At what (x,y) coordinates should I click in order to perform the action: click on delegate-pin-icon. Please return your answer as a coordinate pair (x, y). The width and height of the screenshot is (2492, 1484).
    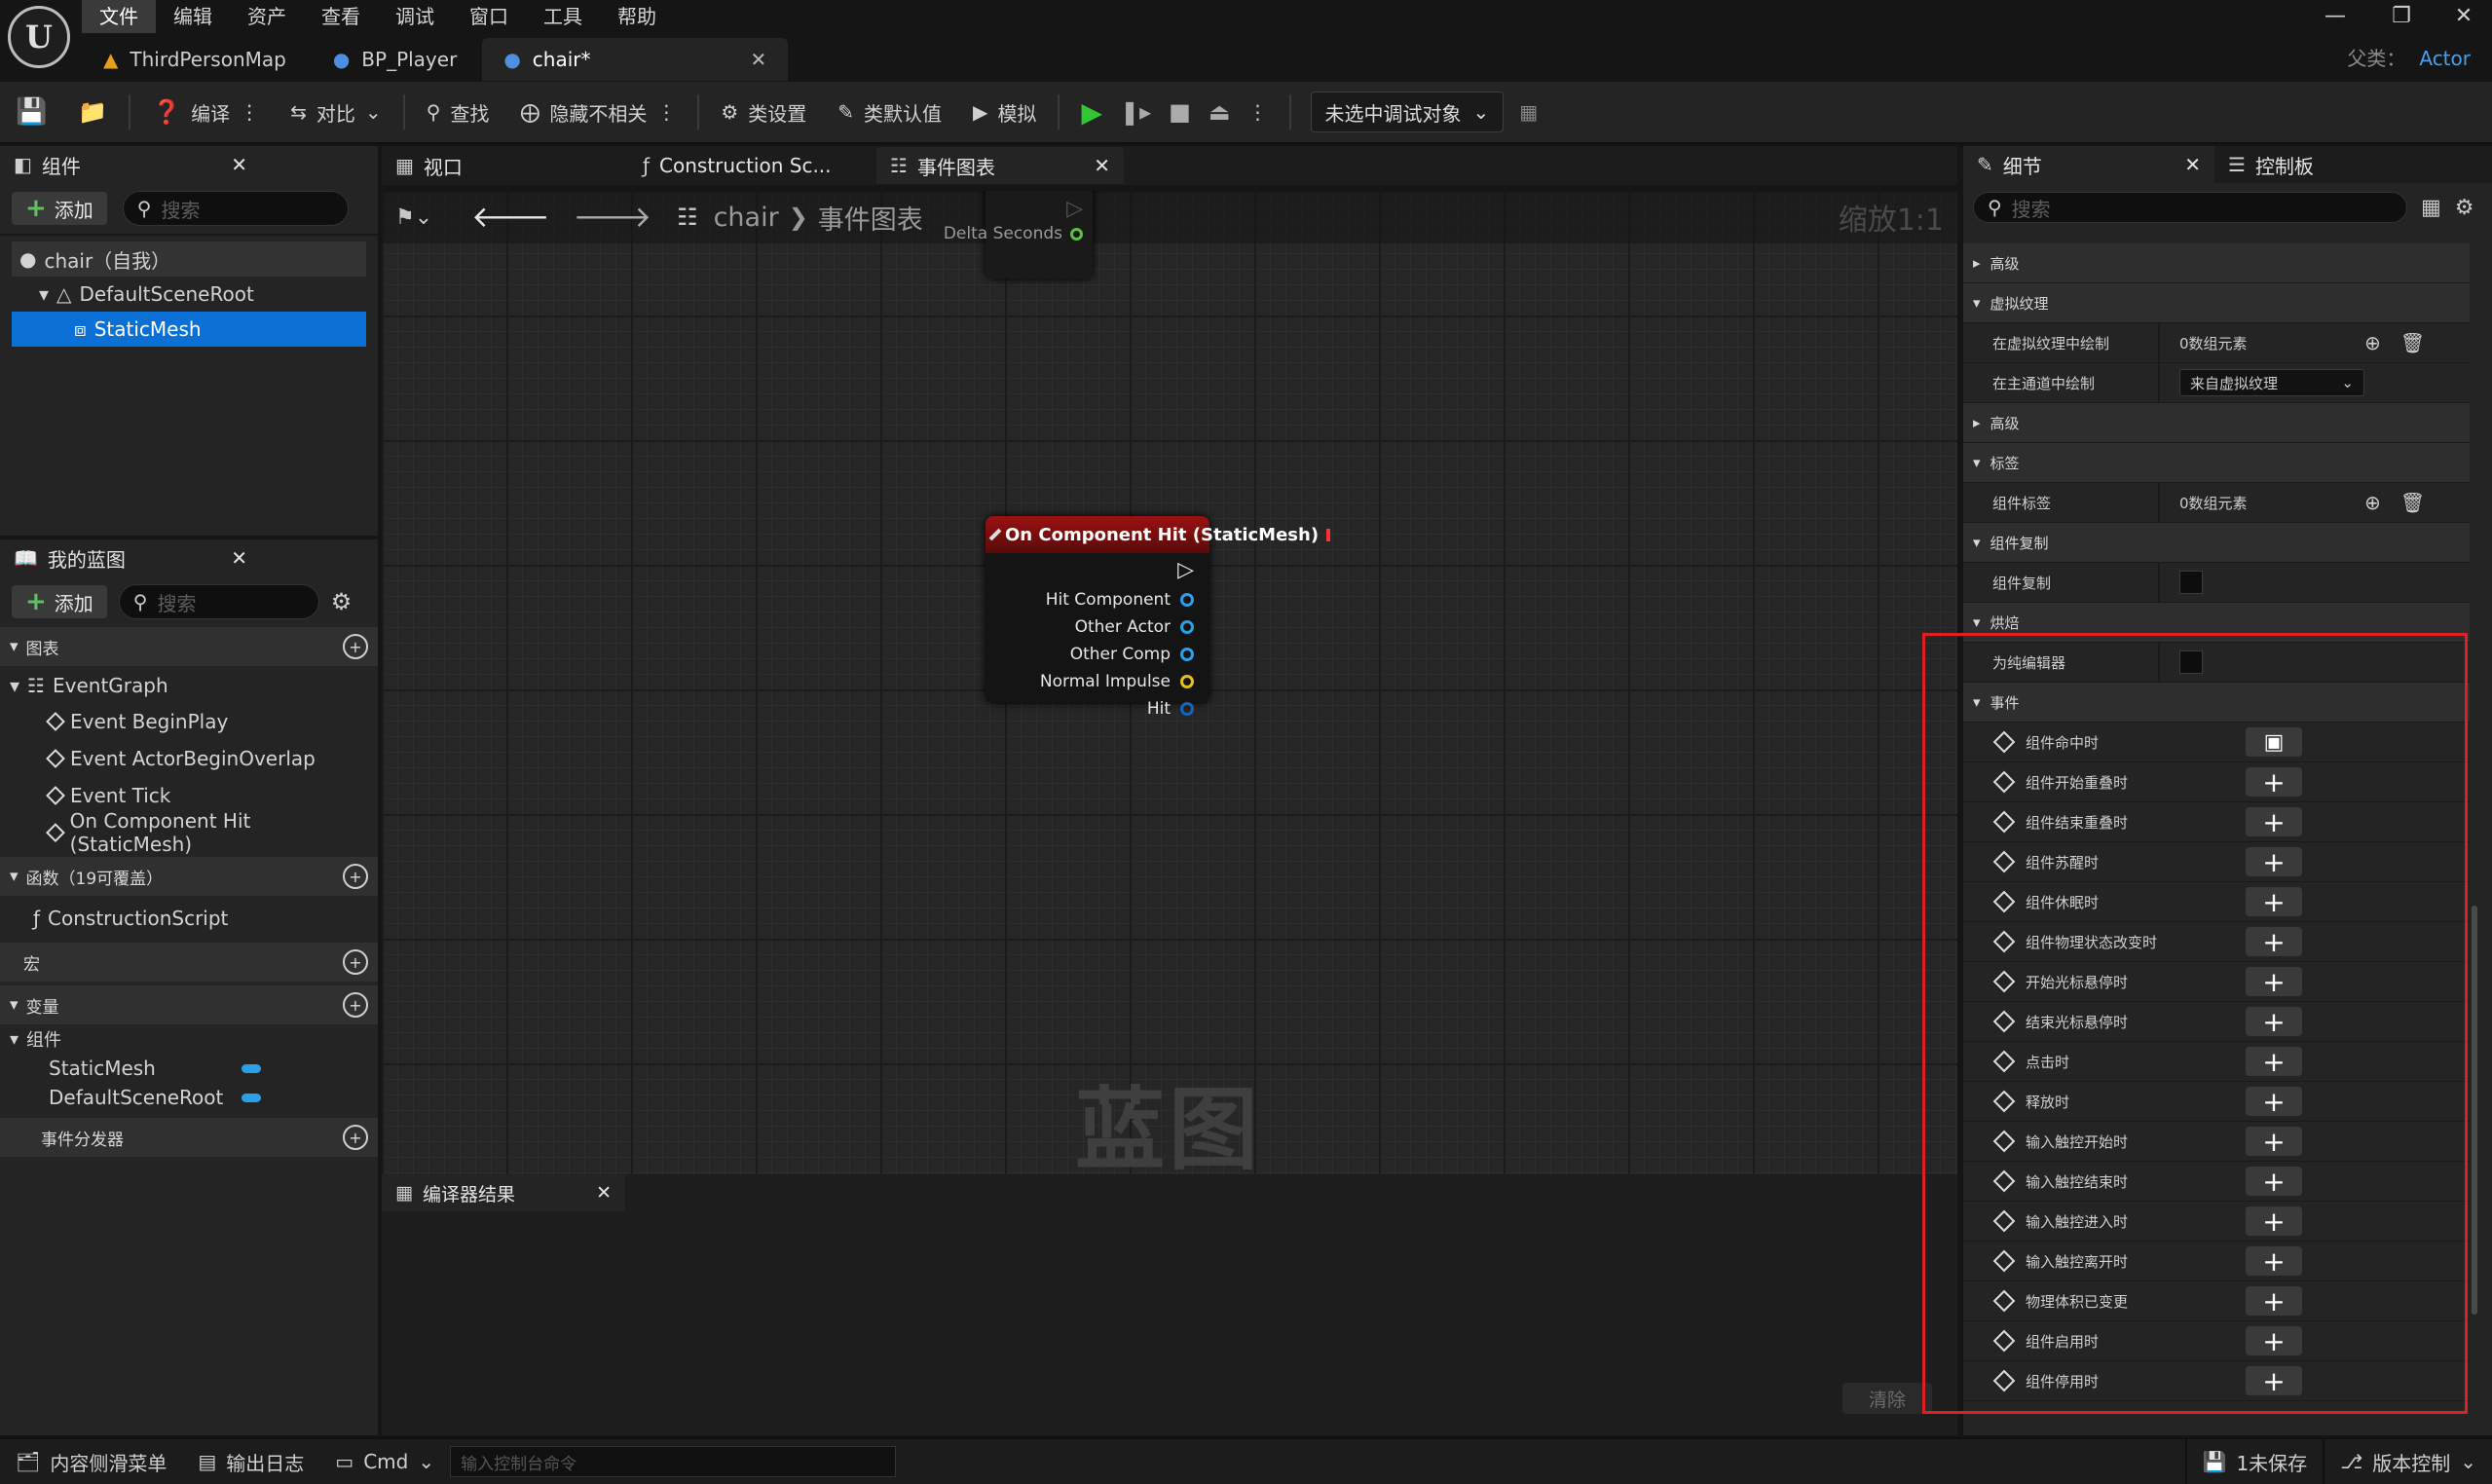
    Looking at the image, I should click on (1328, 534).